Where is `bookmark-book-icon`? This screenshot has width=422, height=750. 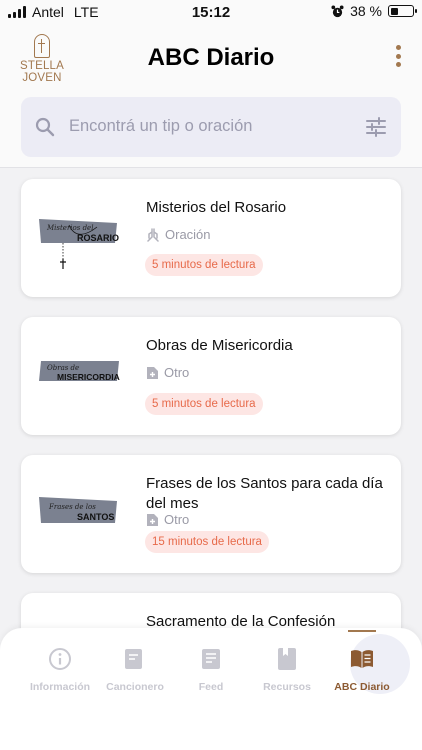
bookmark-book-icon is located at coordinates (287, 659).